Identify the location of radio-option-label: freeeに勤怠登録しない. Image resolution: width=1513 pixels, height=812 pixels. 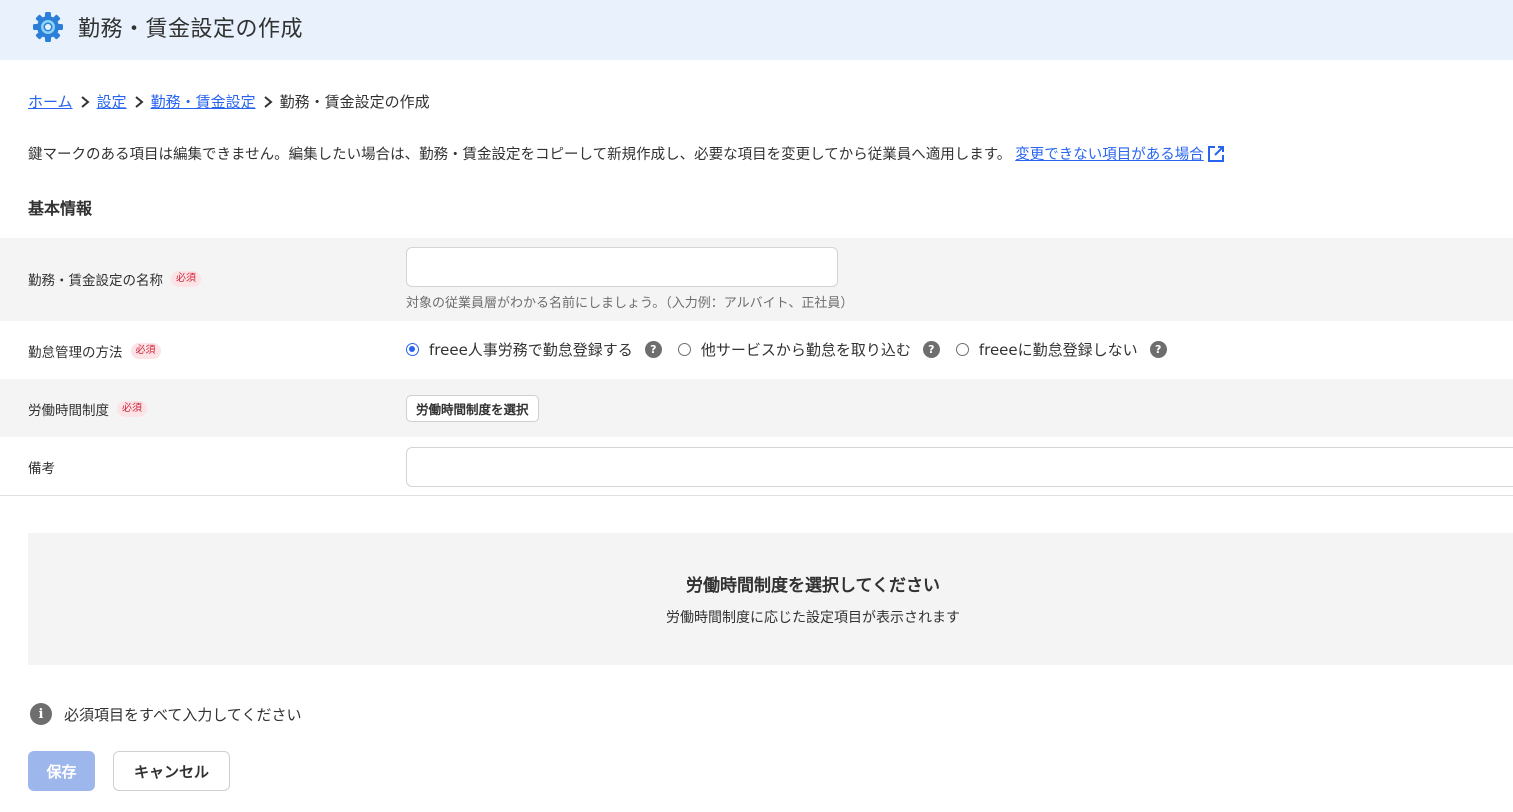
(1058, 350).